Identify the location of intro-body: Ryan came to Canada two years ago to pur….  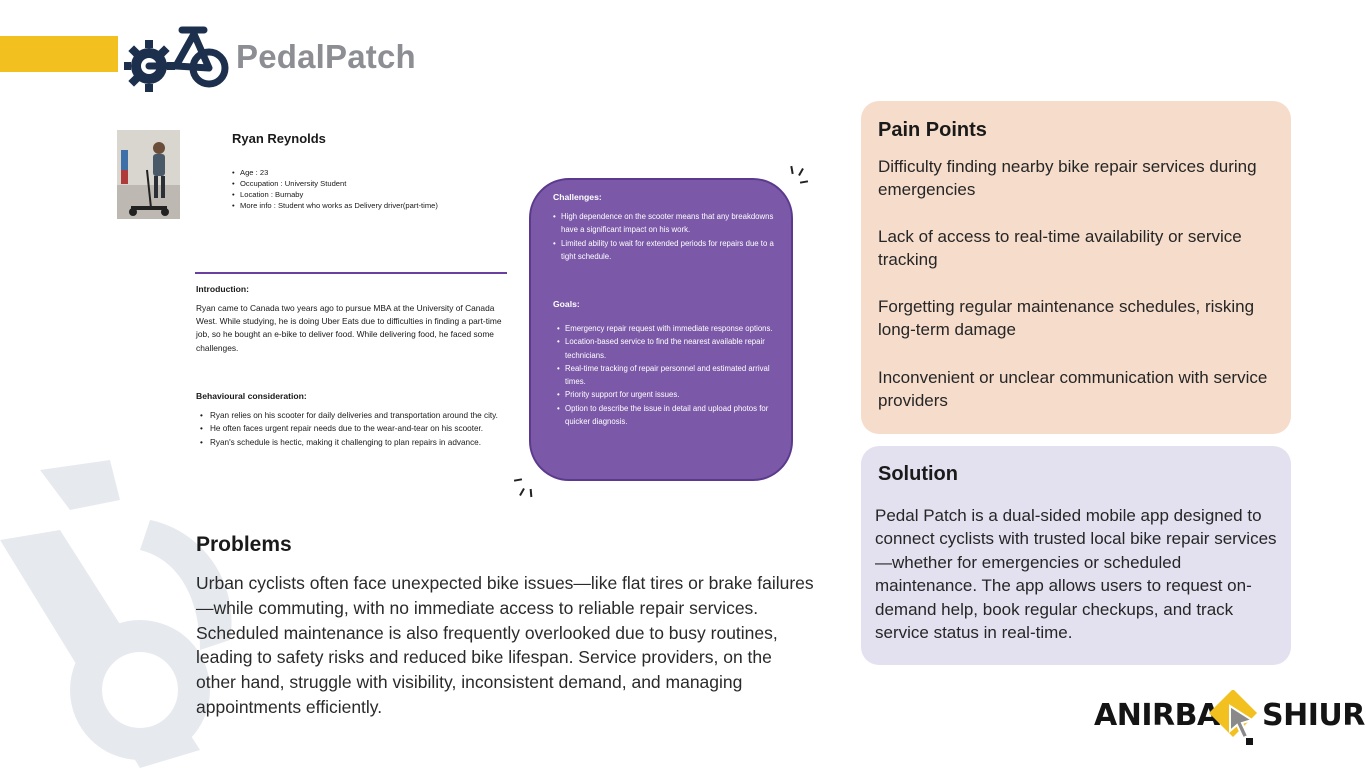
(349, 328).